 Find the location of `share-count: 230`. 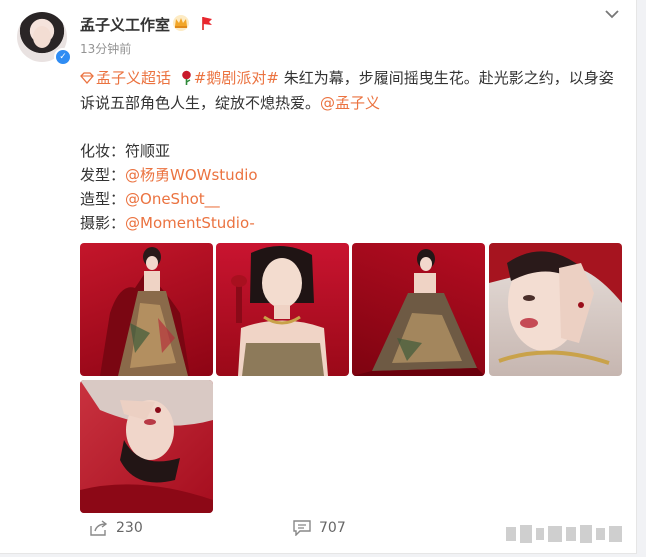

share-count: 230 is located at coordinates (129, 528).